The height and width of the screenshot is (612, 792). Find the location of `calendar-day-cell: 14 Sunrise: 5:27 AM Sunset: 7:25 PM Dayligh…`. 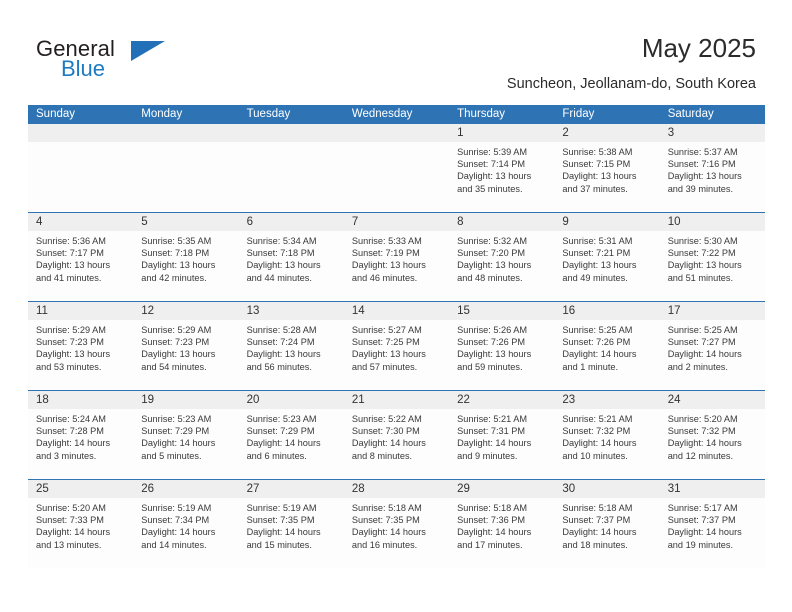

calendar-day-cell: 14 Sunrise: 5:27 AM Sunset: 7:25 PM Dayligh… is located at coordinates (396, 346).